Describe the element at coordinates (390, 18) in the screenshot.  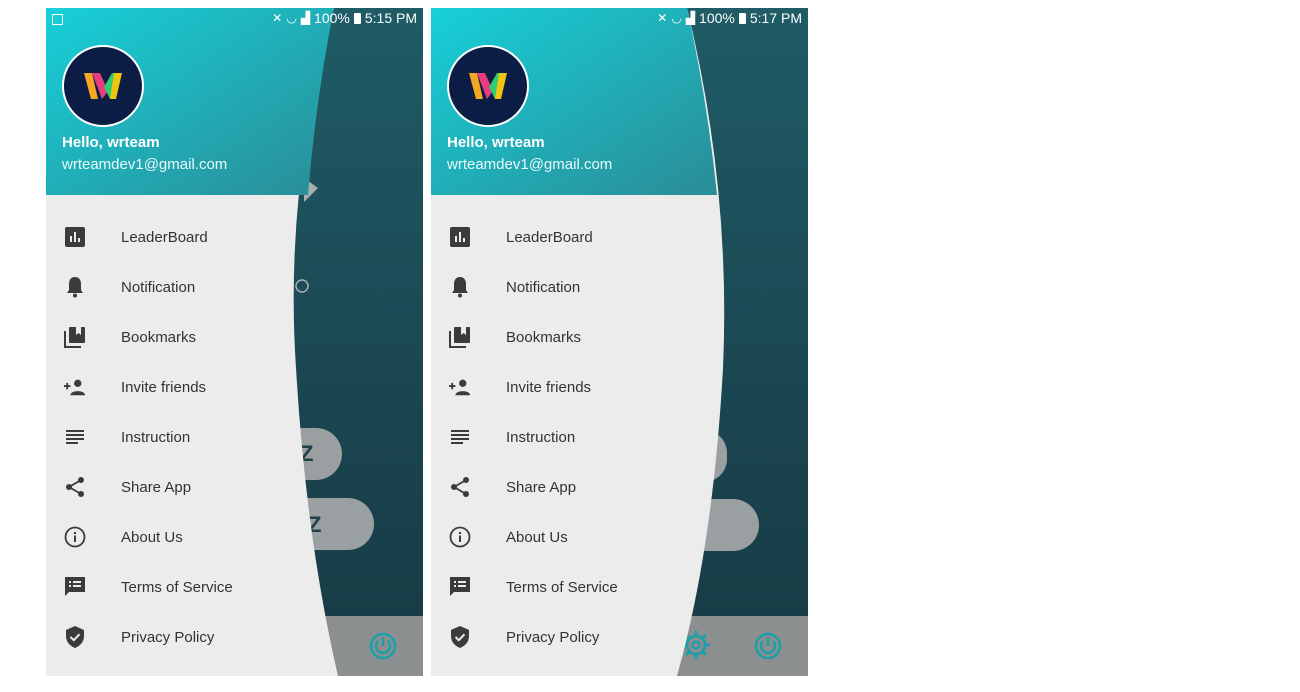
I see `clock: 5:15 PM` at that location.